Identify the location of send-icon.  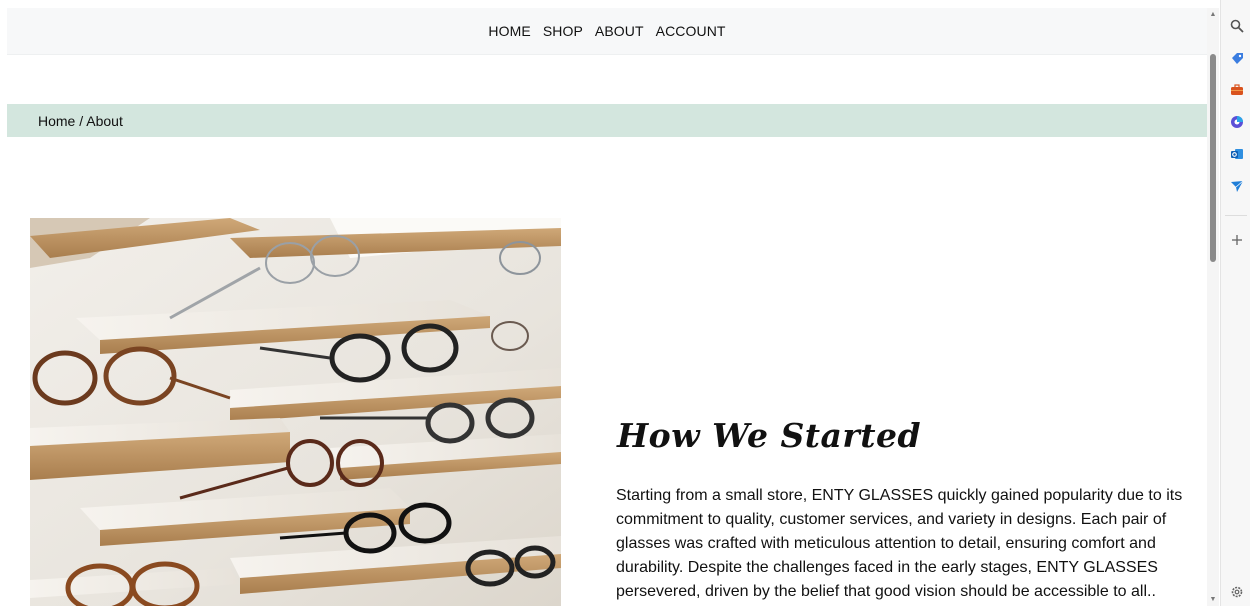
(1237, 186).